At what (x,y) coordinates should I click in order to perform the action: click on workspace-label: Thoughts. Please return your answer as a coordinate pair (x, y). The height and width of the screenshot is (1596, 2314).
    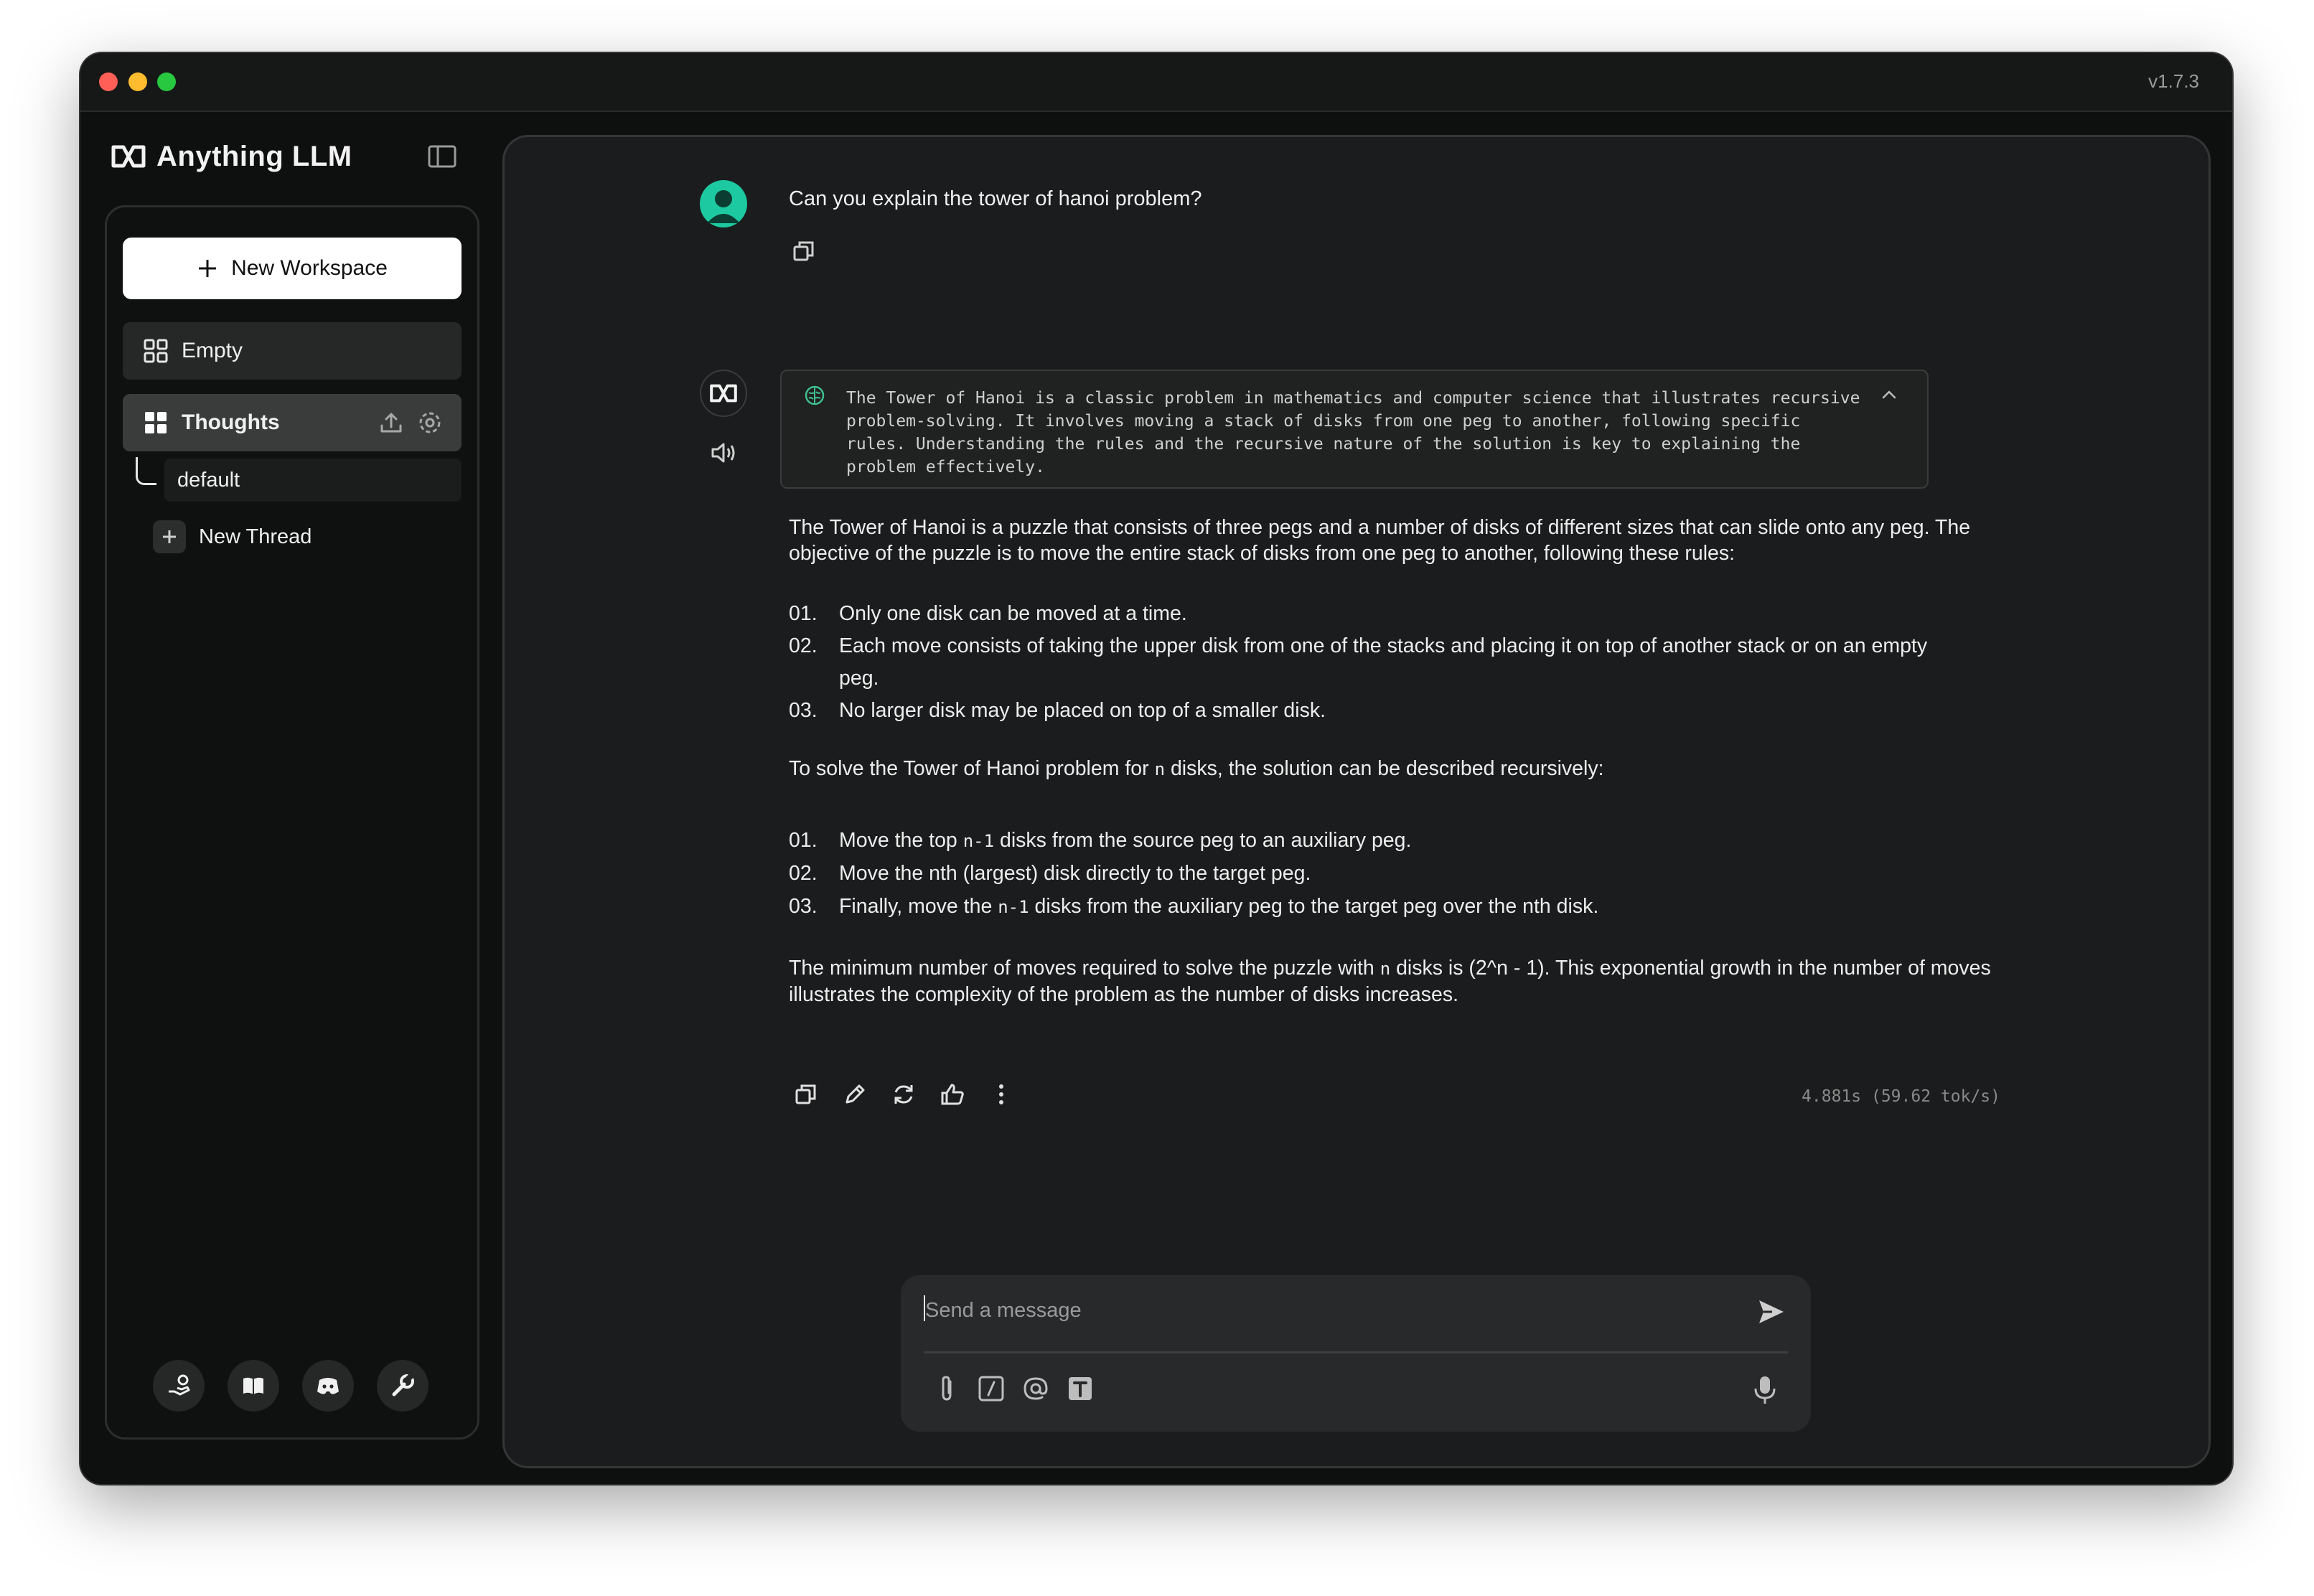
    Looking at the image, I should click on (231, 422).